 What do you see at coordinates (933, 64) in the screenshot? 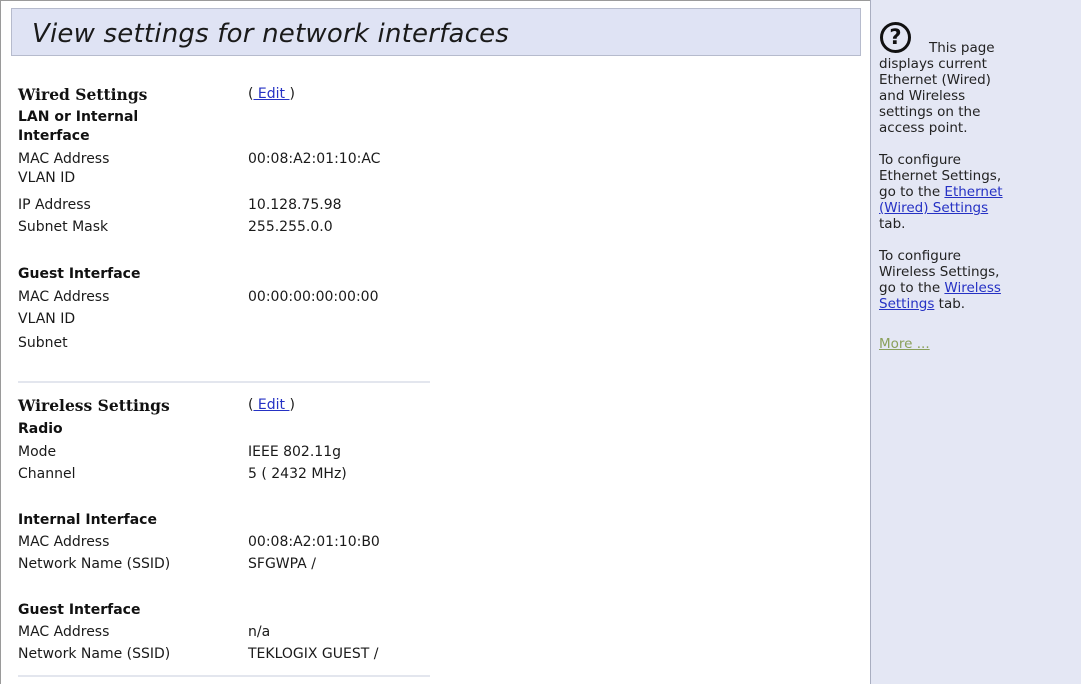
I see `help-p1-line2: displays current` at bounding box center [933, 64].